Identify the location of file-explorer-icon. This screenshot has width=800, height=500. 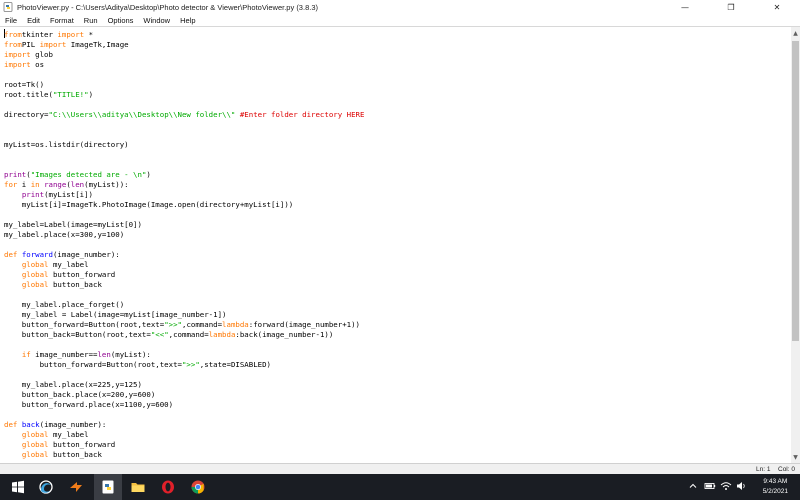
(138, 487).